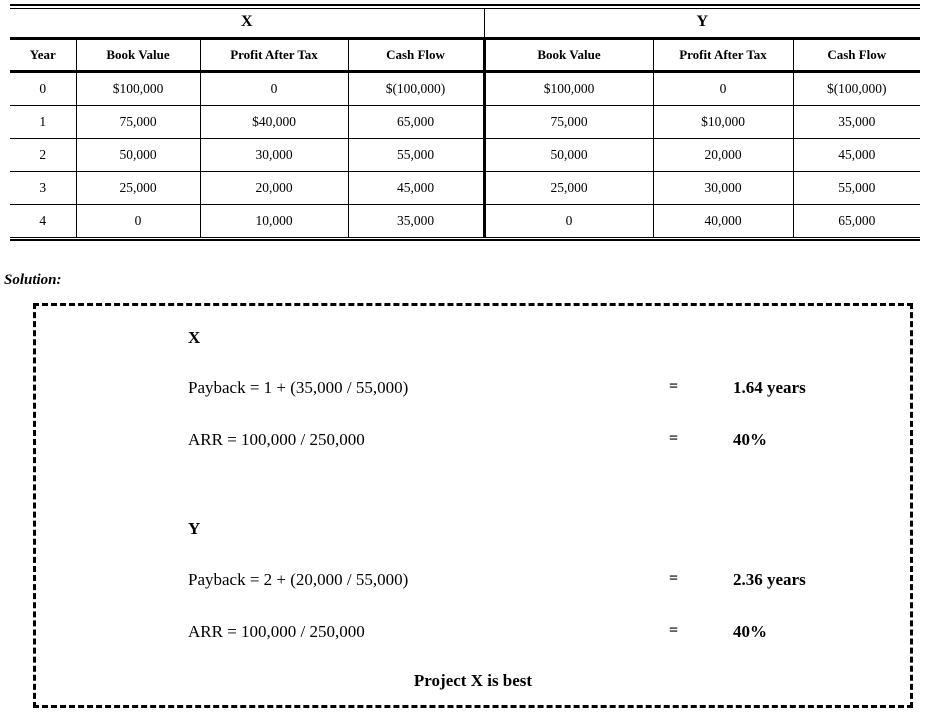 This screenshot has width=927, height=722. I want to click on group-header-row: X Y, so click(465, 24).